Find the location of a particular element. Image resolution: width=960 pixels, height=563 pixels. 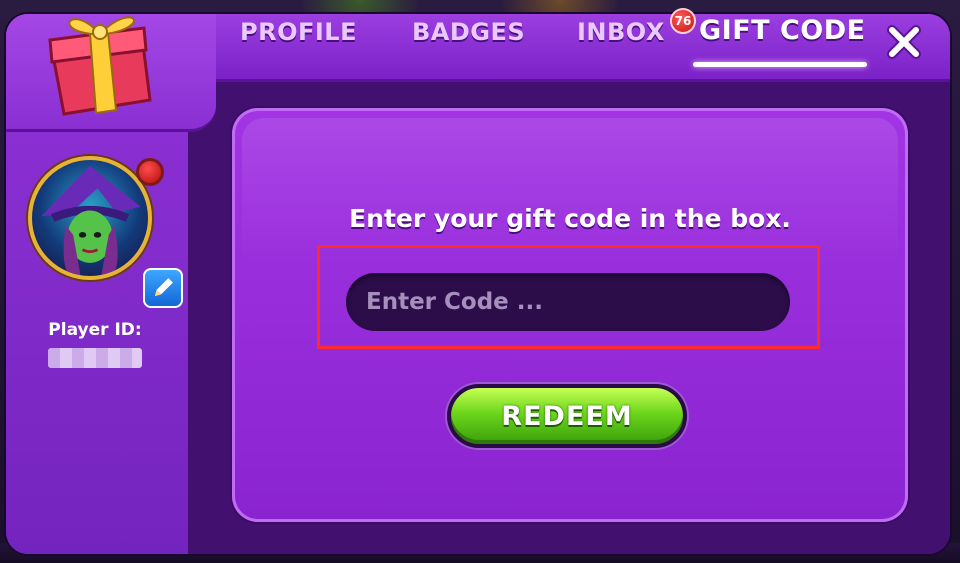

gift-code-input is located at coordinates (568, 302).